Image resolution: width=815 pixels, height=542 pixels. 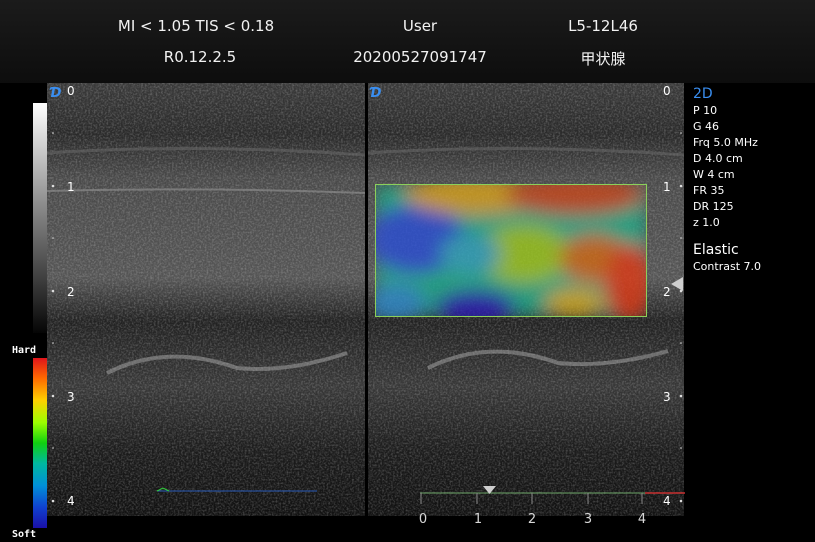 I want to click on mi-tis-readout: MI < 1.05 TIS < 0.18, so click(x=196, y=26).